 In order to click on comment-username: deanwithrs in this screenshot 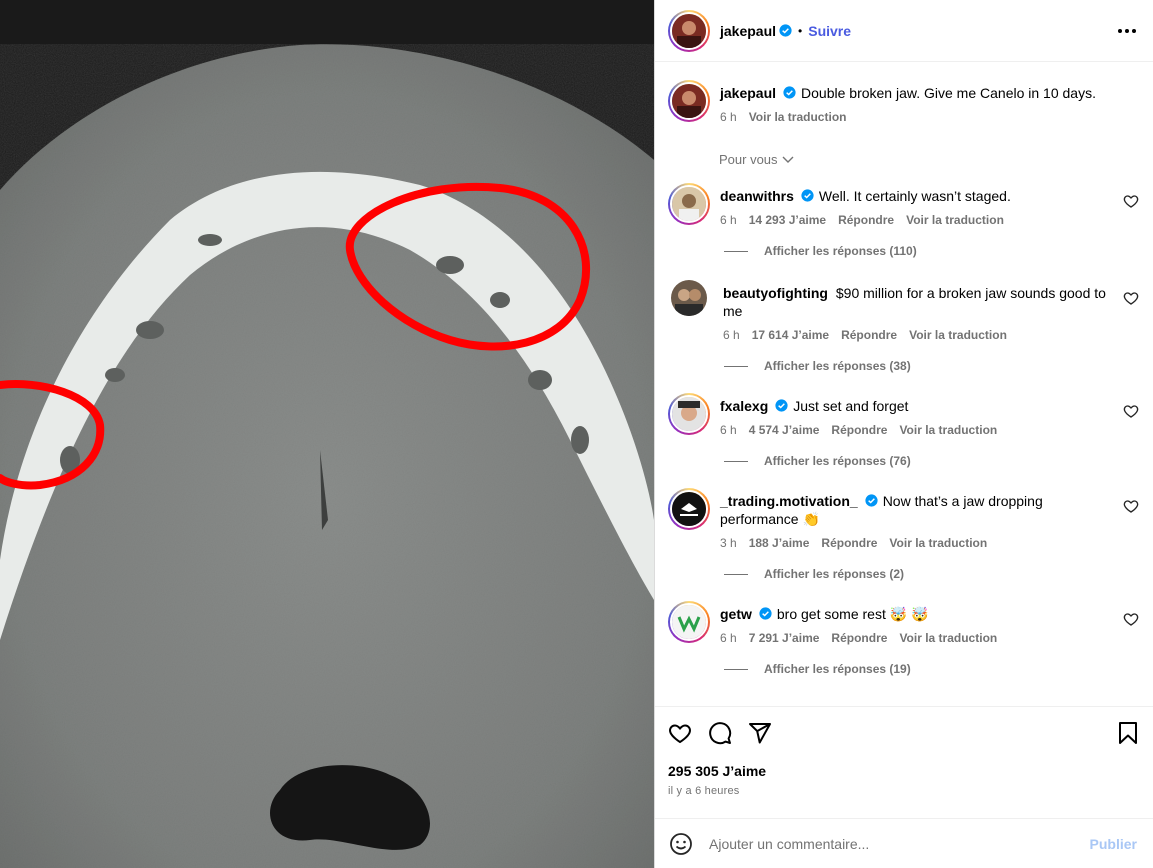, I will do `click(757, 196)`.